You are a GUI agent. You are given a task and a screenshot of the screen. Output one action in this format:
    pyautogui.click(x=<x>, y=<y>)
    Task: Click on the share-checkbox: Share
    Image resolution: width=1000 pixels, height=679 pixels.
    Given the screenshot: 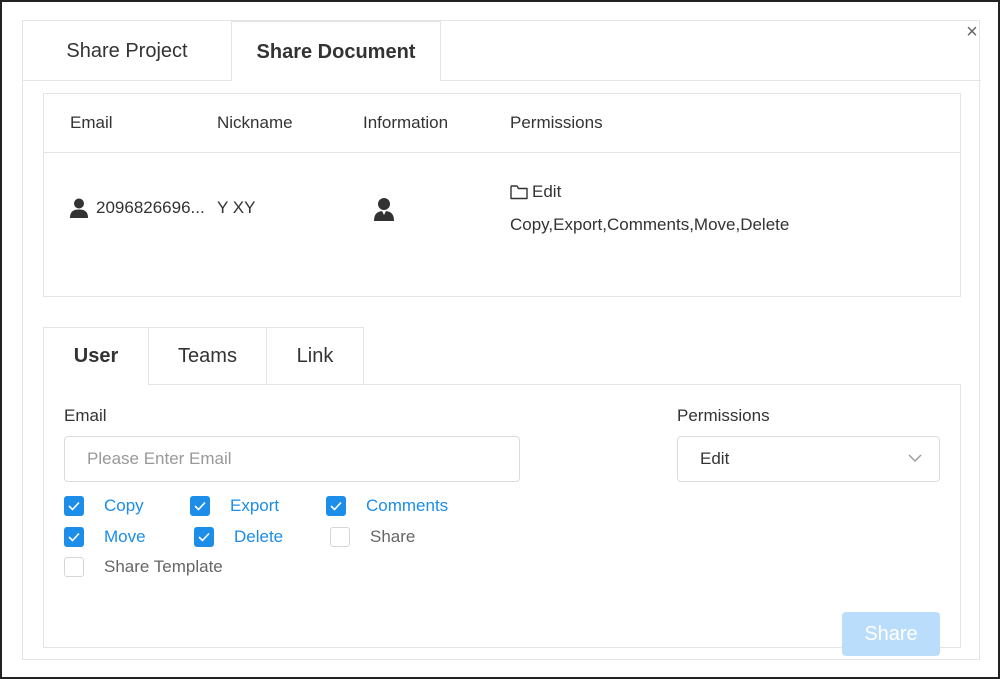 What is the action you would take?
    pyautogui.click(x=385, y=538)
    